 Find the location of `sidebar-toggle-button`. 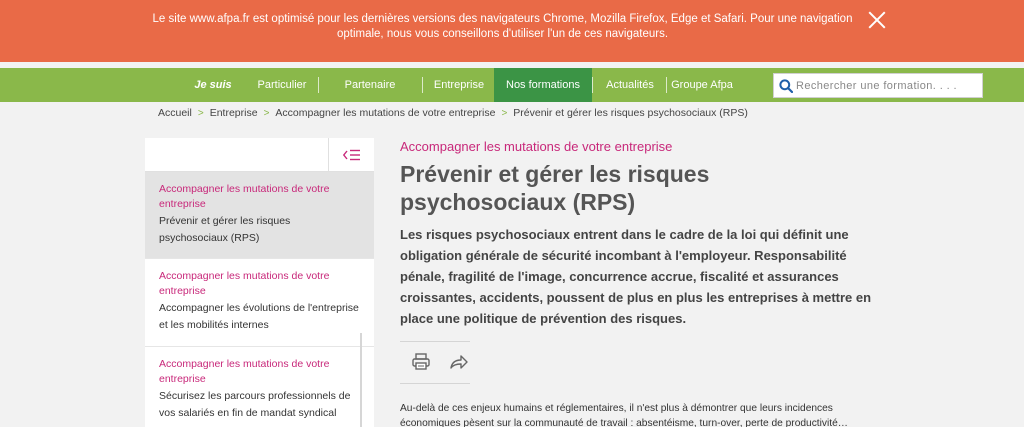

sidebar-toggle-button is located at coordinates (351, 155).